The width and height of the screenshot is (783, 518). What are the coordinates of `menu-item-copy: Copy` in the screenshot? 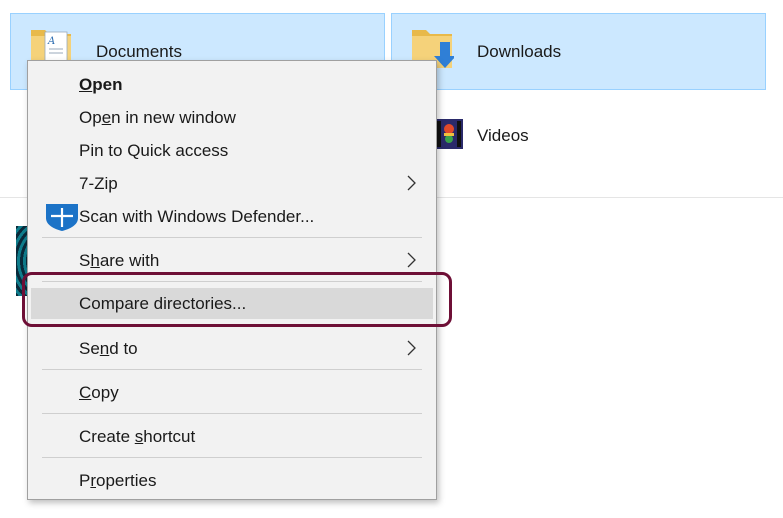 It's located at (232, 392).